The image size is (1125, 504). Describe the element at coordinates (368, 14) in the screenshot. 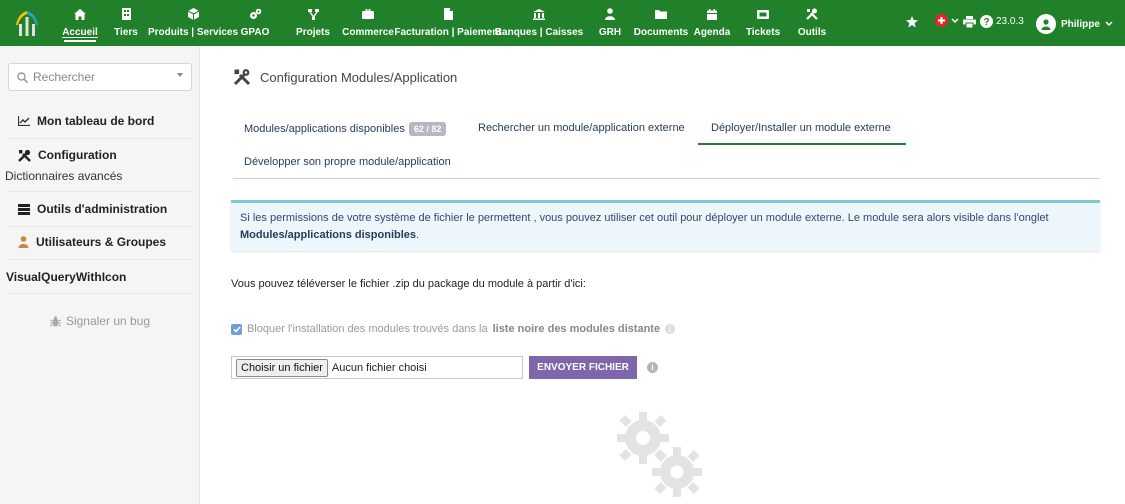

I see `briefcase-icon` at that location.